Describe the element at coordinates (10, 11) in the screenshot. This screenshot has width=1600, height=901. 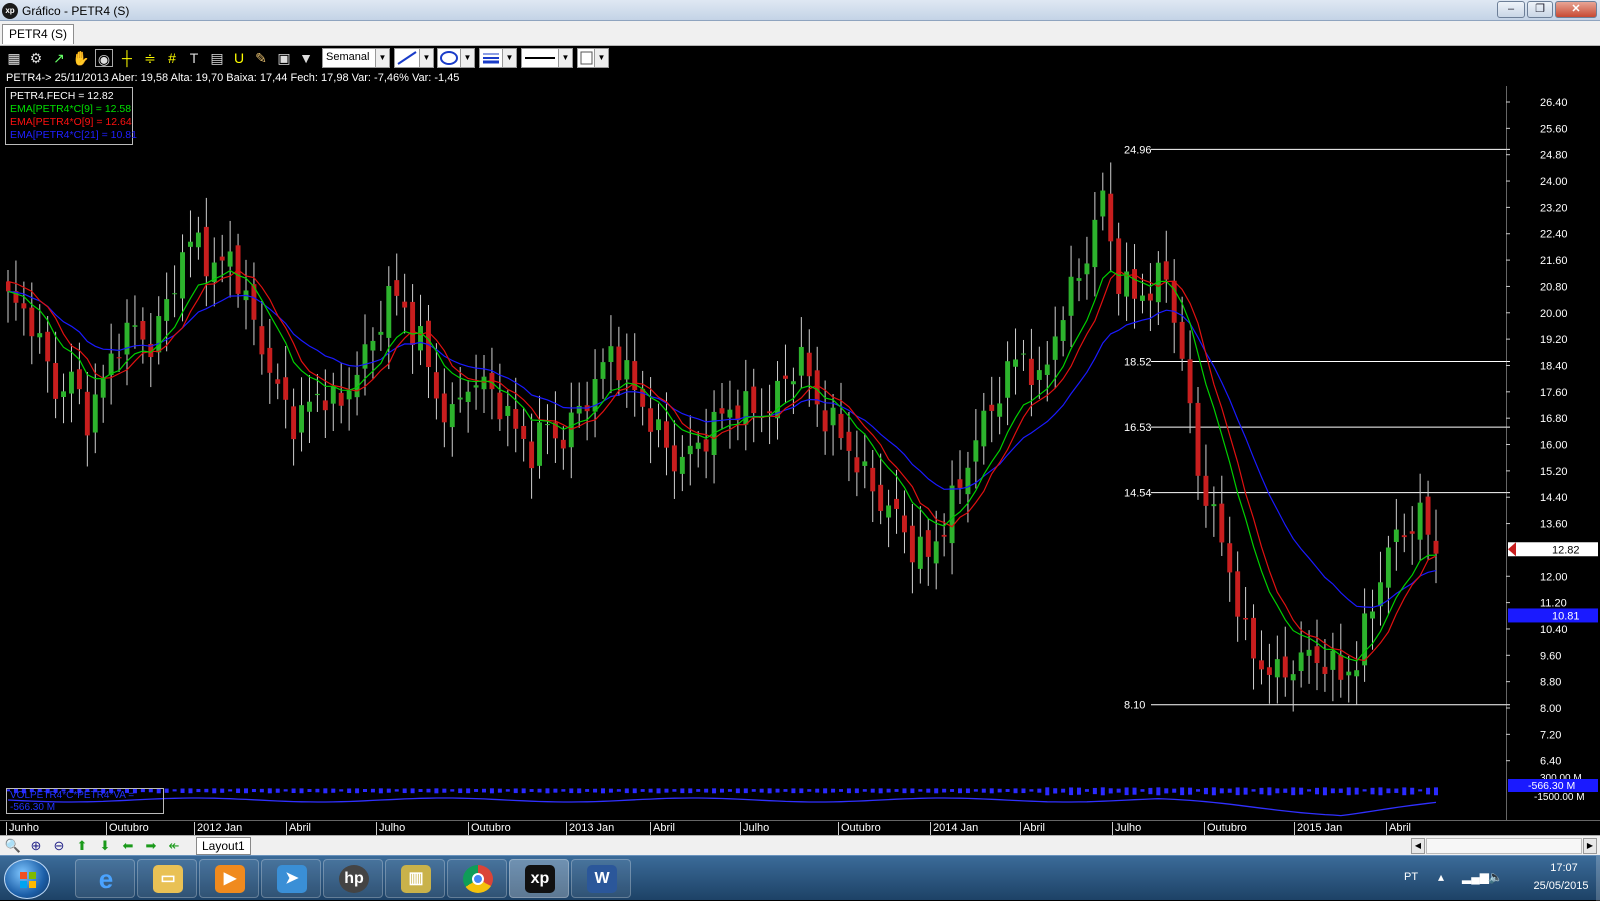
I see `xp-app-icon: xp` at that location.